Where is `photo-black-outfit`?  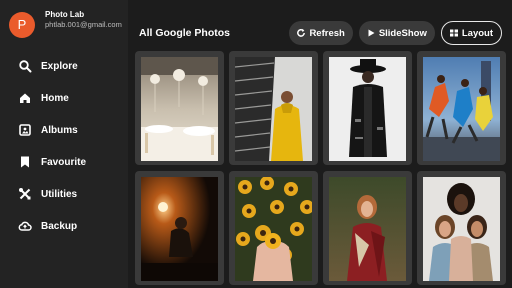 photo-black-outfit is located at coordinates (367, 109).